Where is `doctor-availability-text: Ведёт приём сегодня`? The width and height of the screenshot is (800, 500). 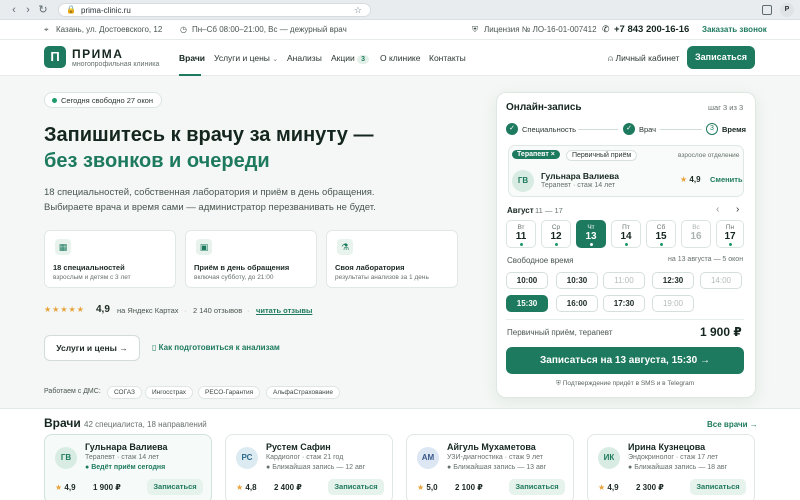 doctor-availability-text: Ведёт приём сегодня is located at coordinates (128, 467).